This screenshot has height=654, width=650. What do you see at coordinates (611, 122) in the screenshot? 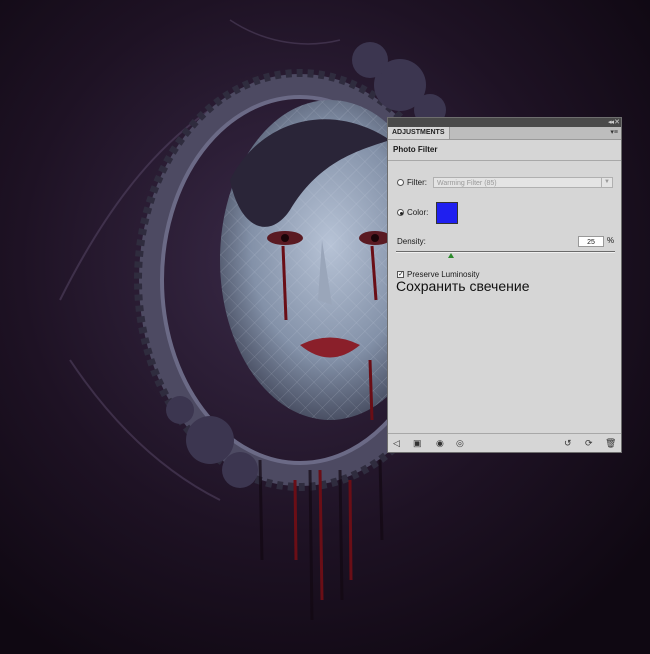
I see `double-arrow-left-icon: ◂◂` at bounding box center [611, 122].